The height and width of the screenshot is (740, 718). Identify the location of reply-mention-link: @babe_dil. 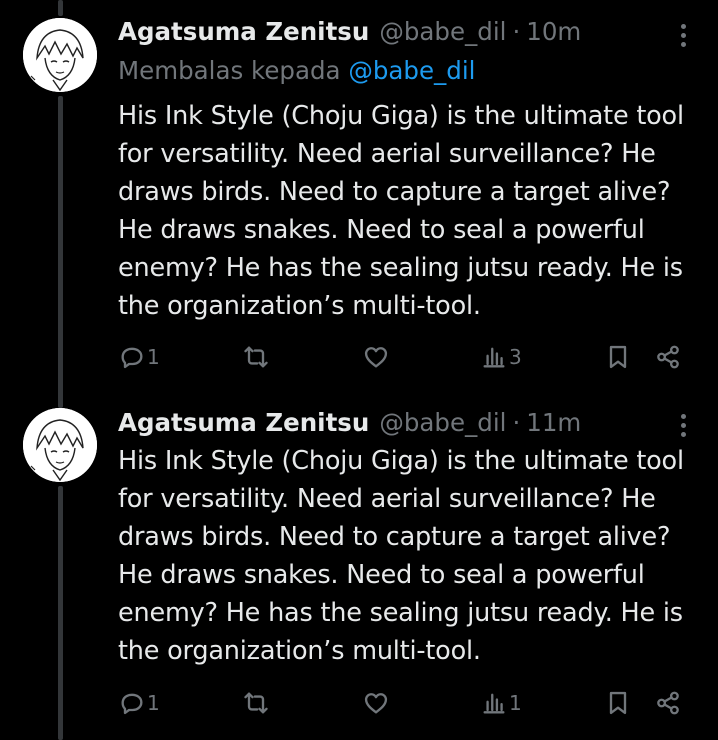
(411, 70).